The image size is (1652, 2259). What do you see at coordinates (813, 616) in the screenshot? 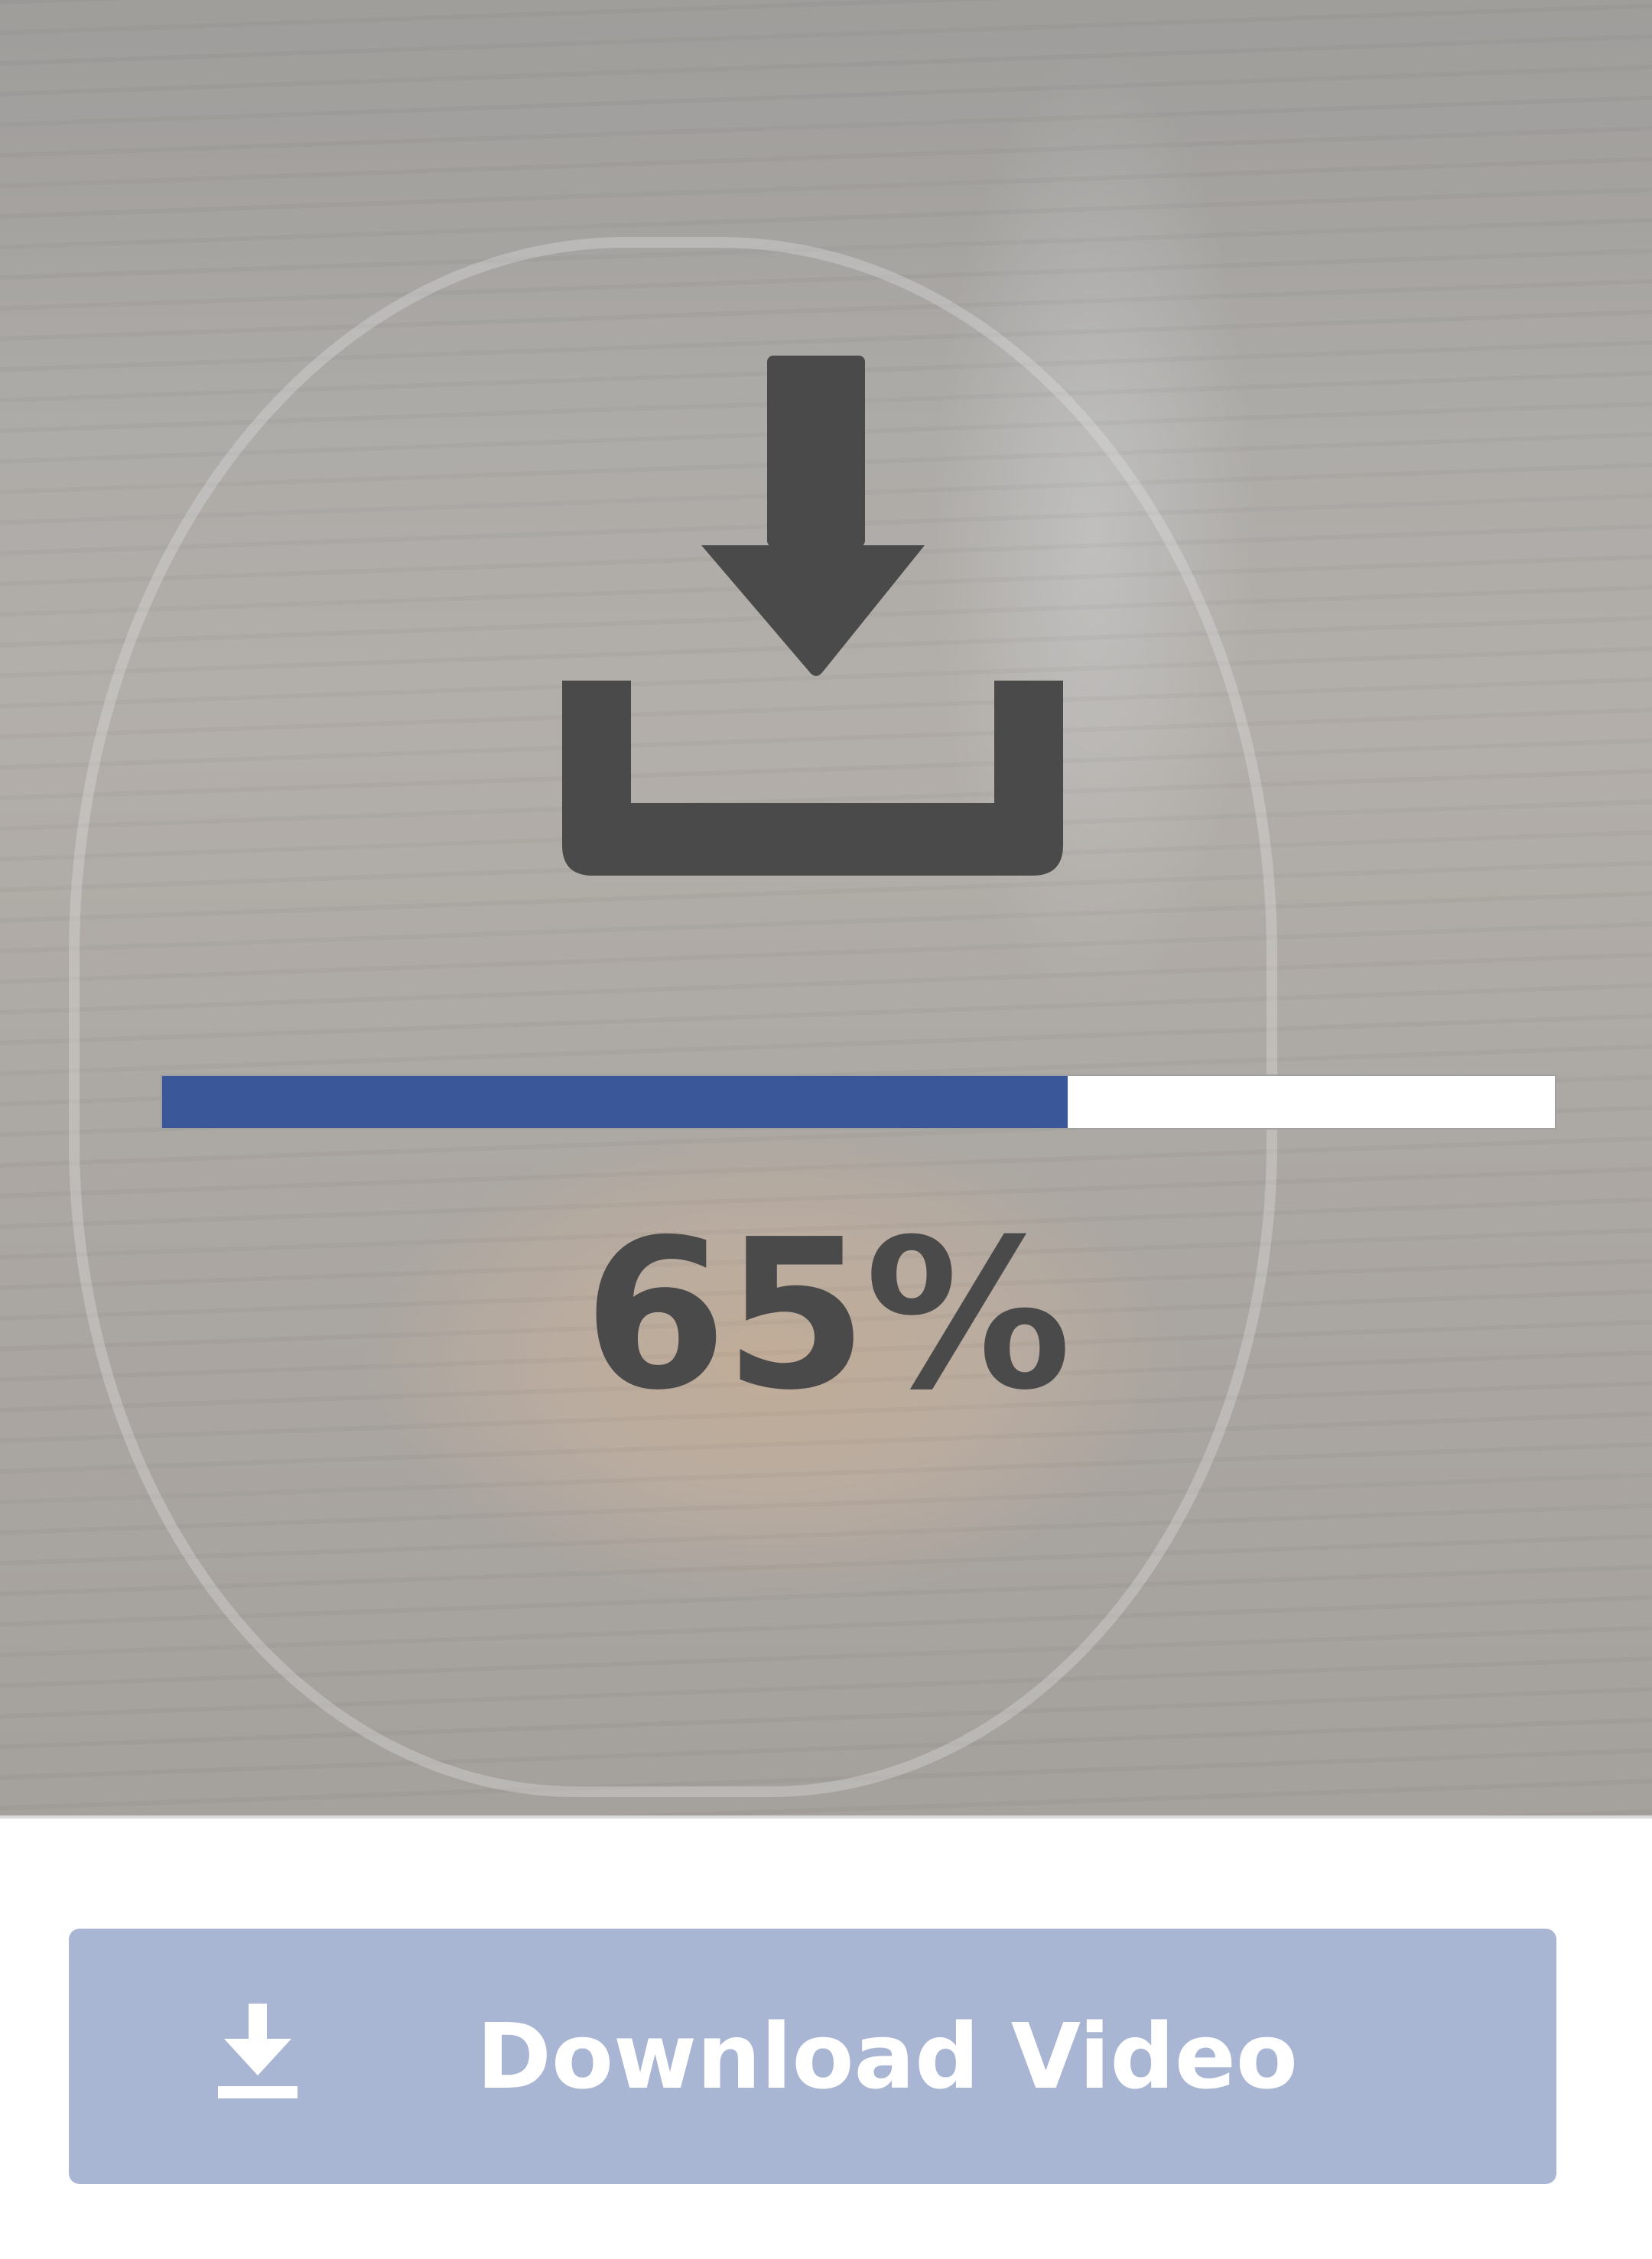
I see `download-tray-icon` at bounding box center [813, 616].